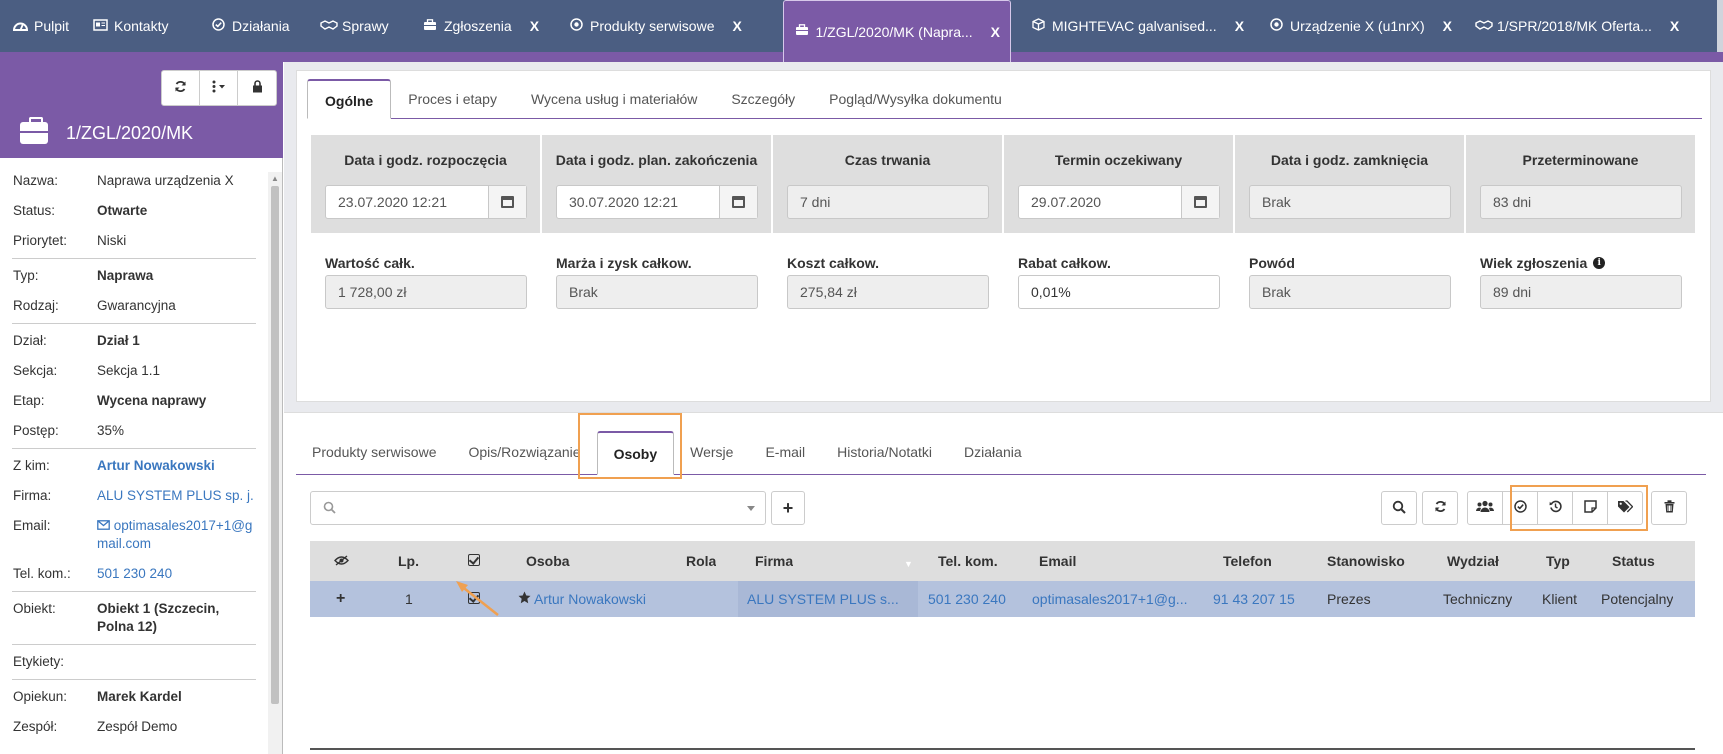 This screenshot has width=1723, height=754. Describe the element at coordinates (538, 508) in the screenshot. I see `person-search-select` at that location.